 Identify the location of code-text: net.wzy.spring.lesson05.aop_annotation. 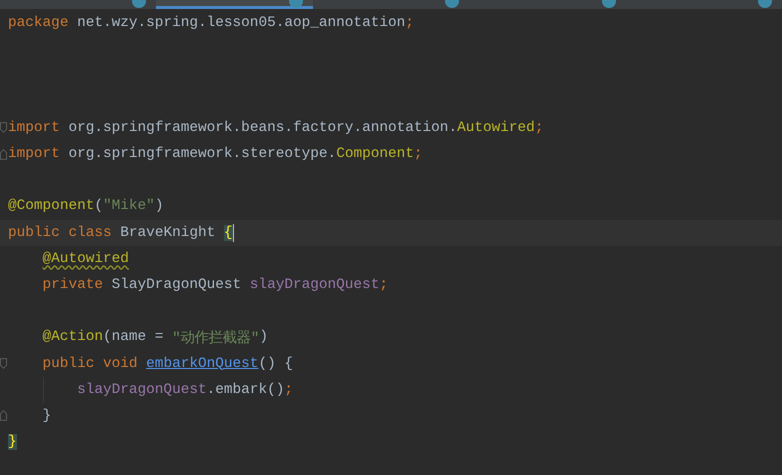
(241, 23).